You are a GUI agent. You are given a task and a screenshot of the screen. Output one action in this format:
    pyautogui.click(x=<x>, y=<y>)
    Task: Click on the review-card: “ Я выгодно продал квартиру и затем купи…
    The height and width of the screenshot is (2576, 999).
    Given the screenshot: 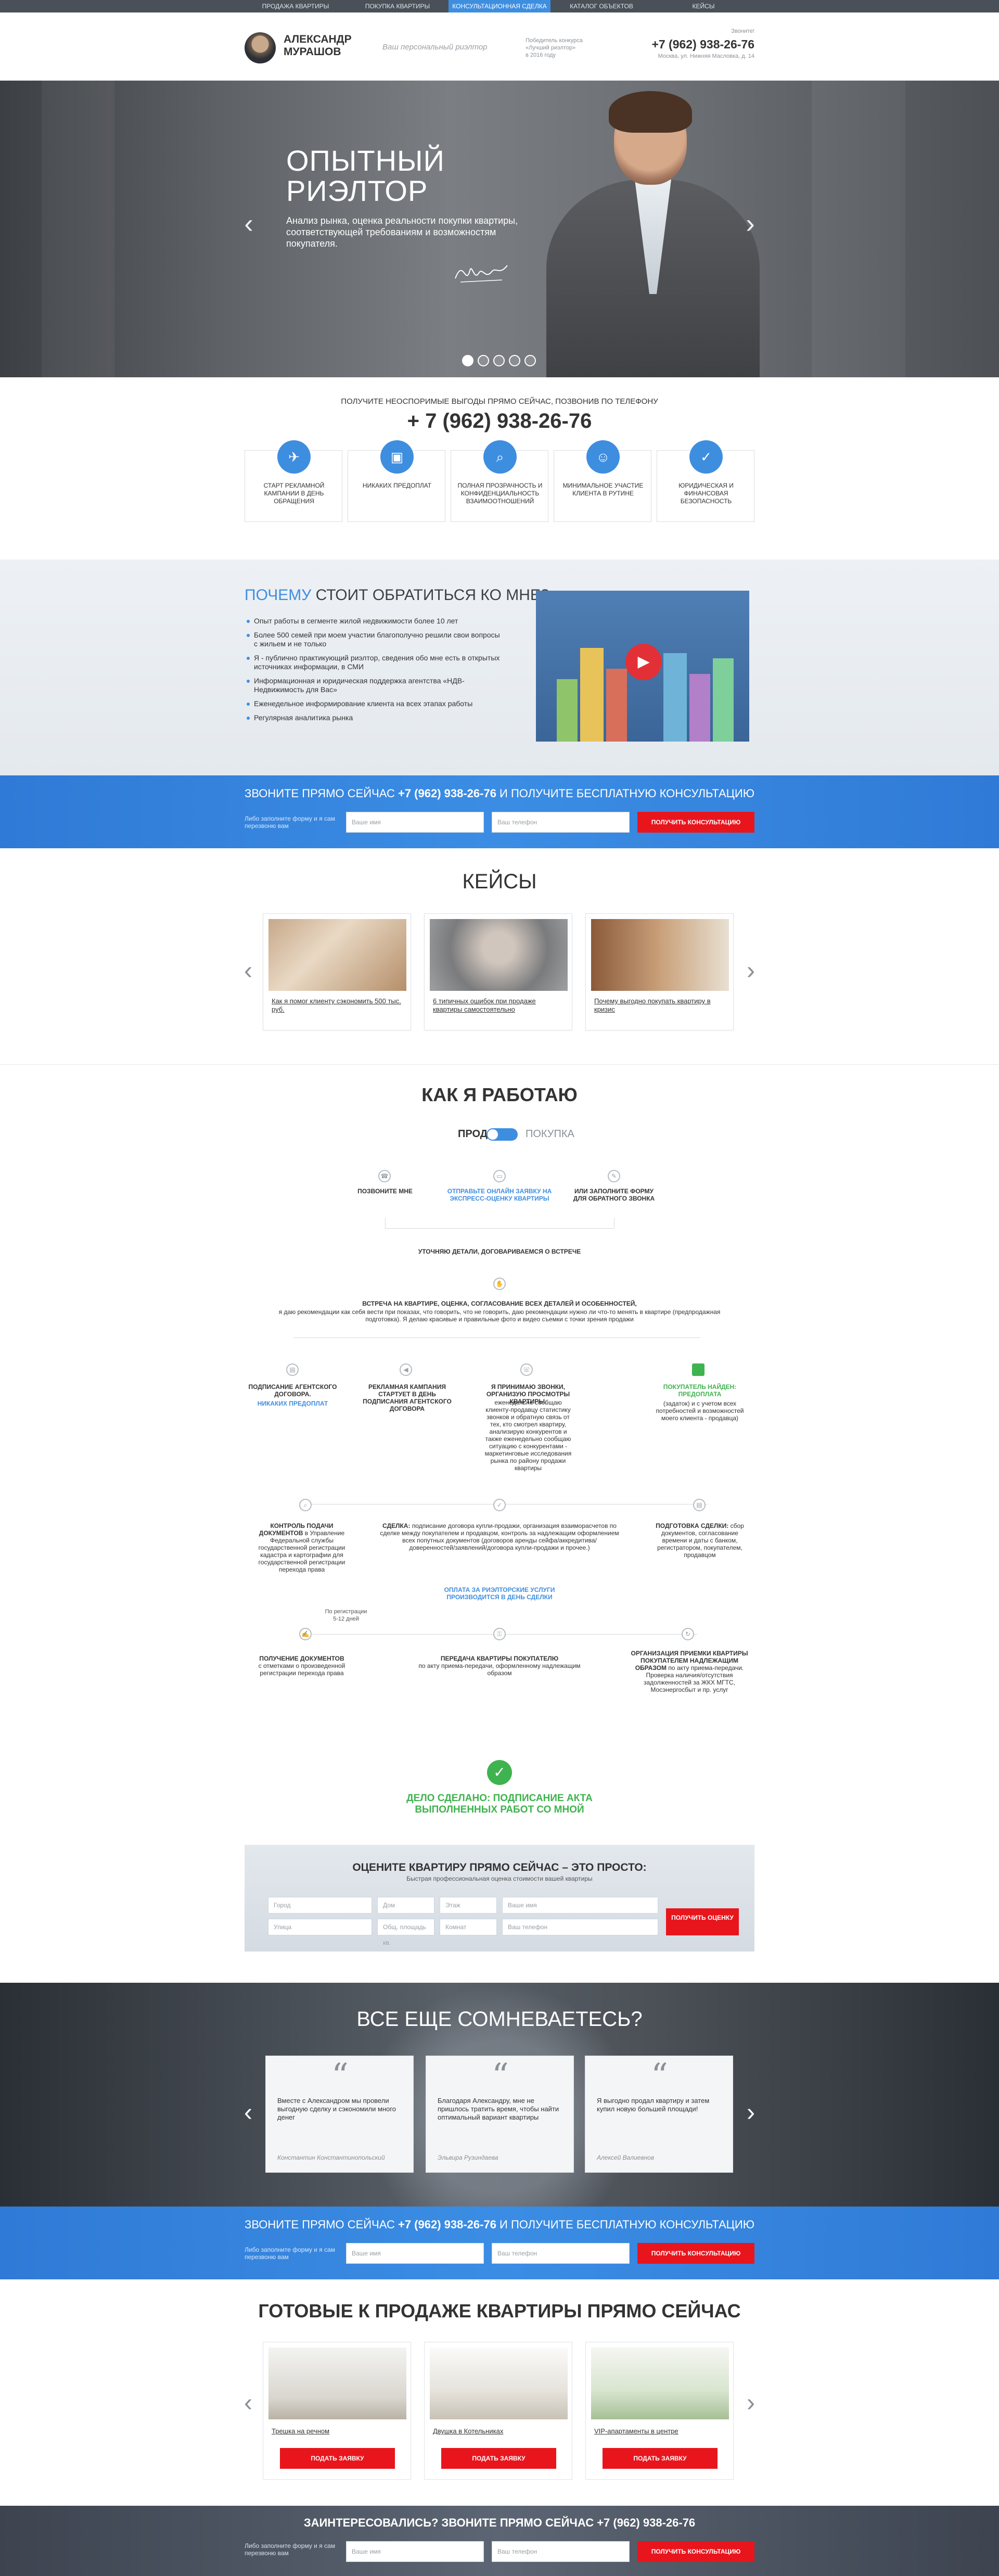 What is the action you would take?
    pyautogui.click(x=659, y=2114)
    